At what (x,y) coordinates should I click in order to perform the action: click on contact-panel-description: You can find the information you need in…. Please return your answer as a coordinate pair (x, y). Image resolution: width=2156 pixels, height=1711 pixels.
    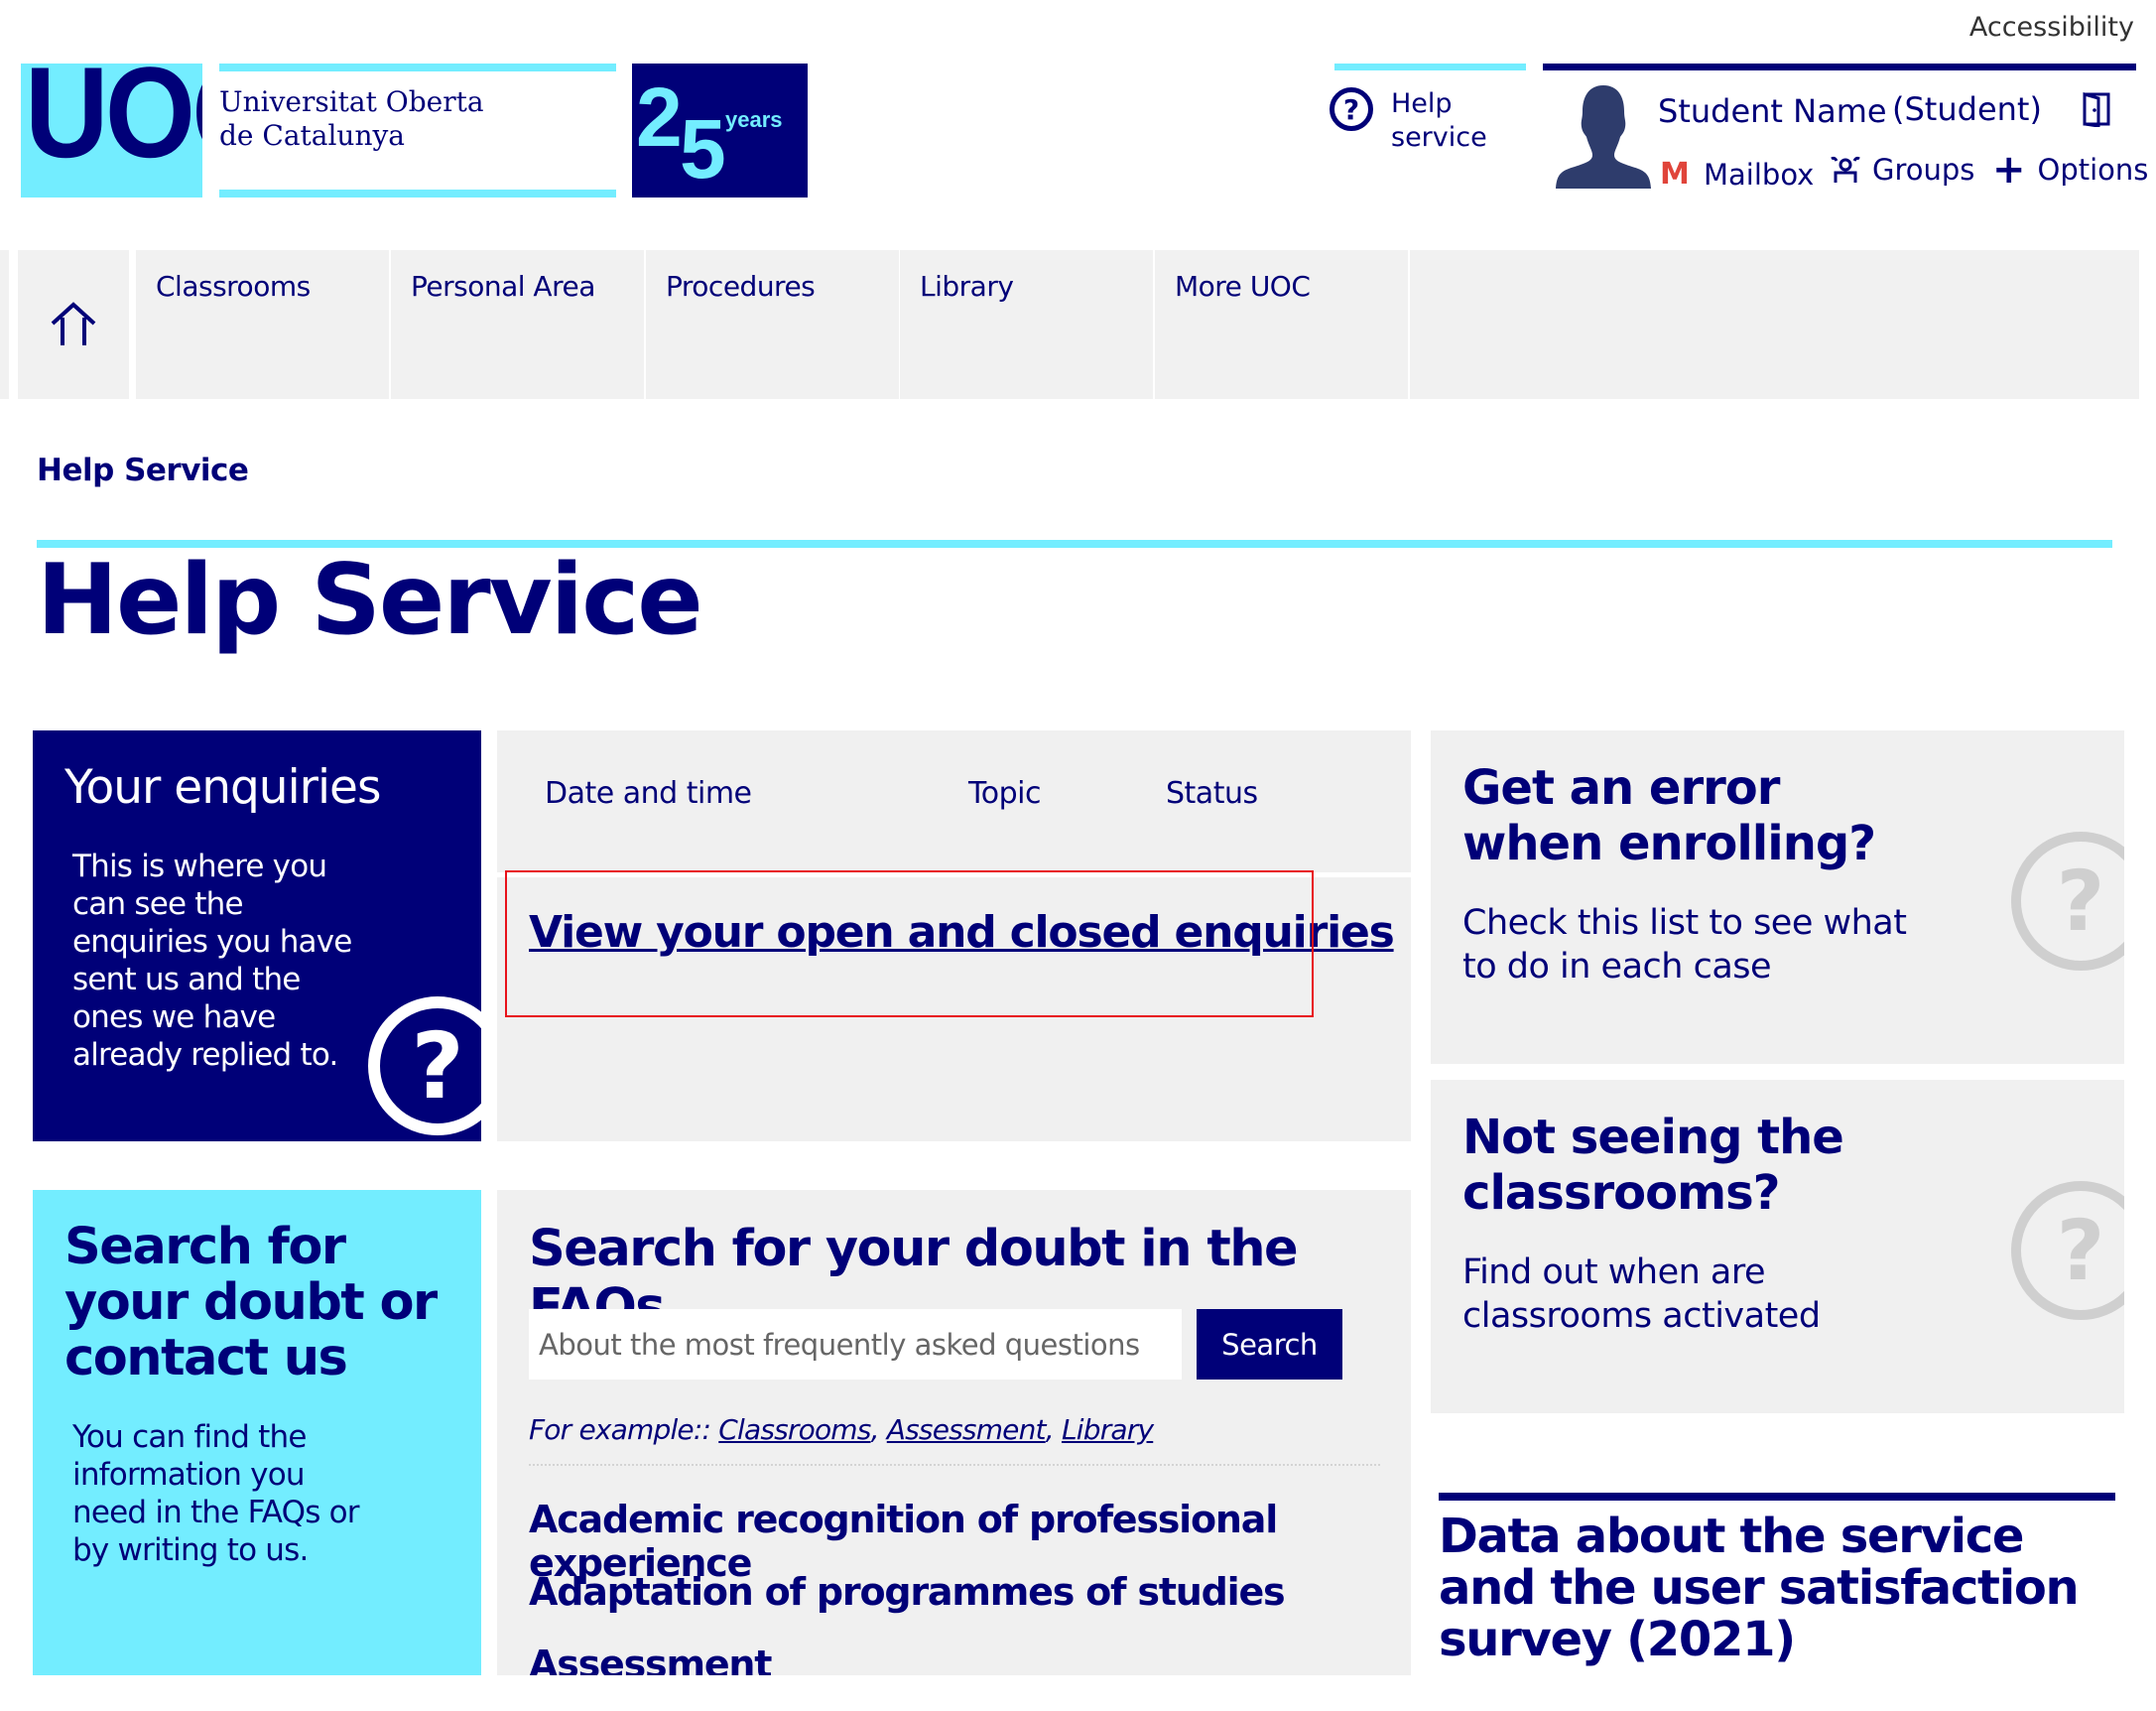
    Looking at the image, I should click on (216, 1493).